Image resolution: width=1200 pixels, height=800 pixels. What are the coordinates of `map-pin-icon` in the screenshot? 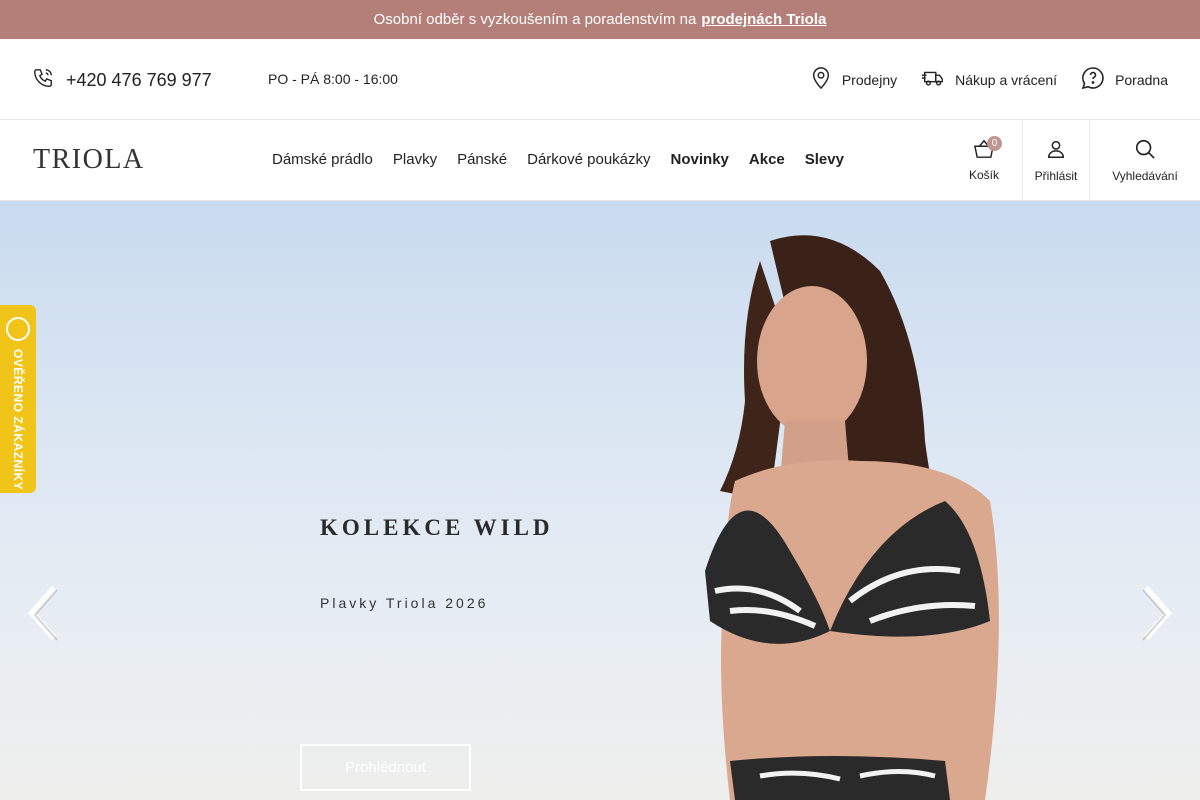 It's located at (821, 79).